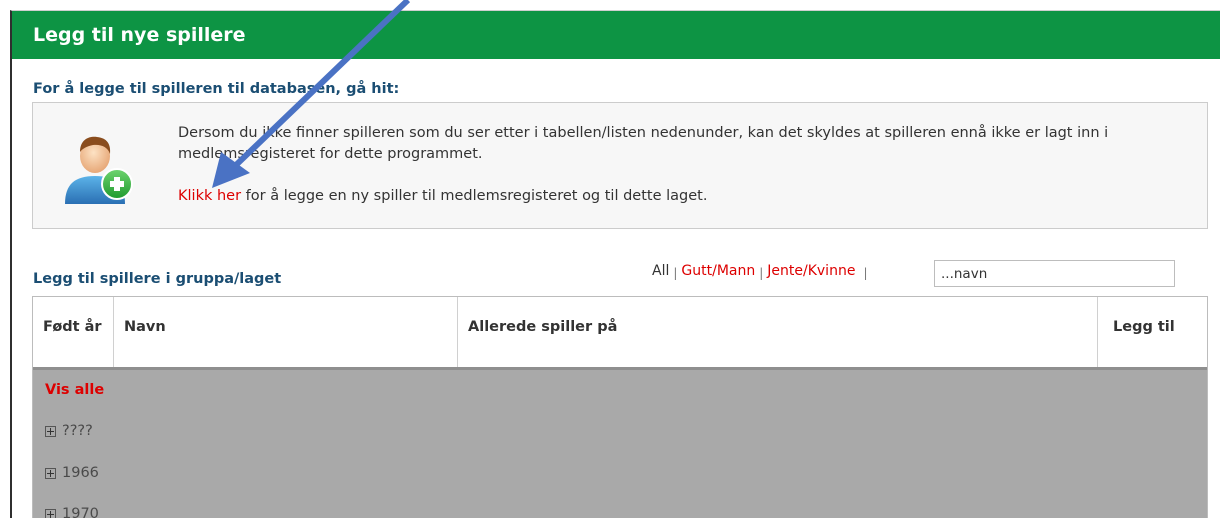 This screenshot has width=1220, height=518. What do you see at coordinates (80, 512) in the screenshot?
I see `year-group-label: 1970` at bounding box center [80, 512].